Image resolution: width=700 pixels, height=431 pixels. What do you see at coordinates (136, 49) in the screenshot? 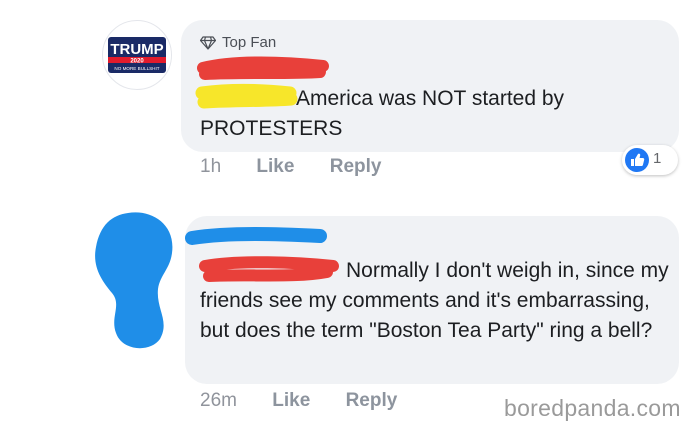
I see `svg-text: TRUMP` at bounding box center [136, 49].